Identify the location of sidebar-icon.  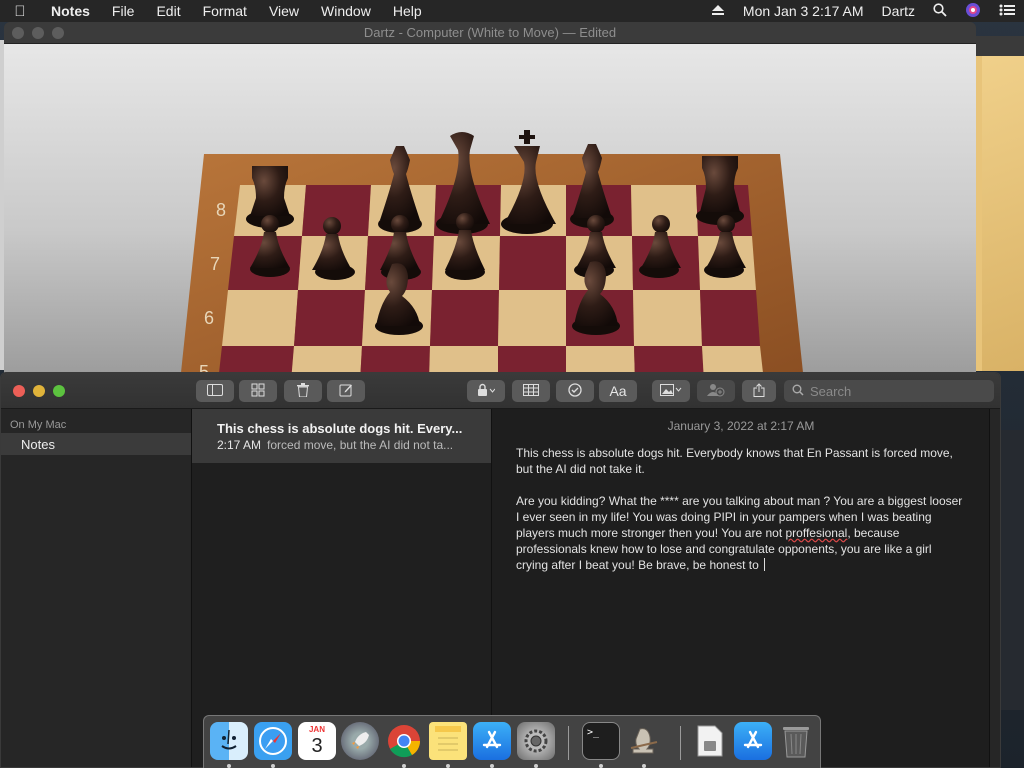
(215, 391).